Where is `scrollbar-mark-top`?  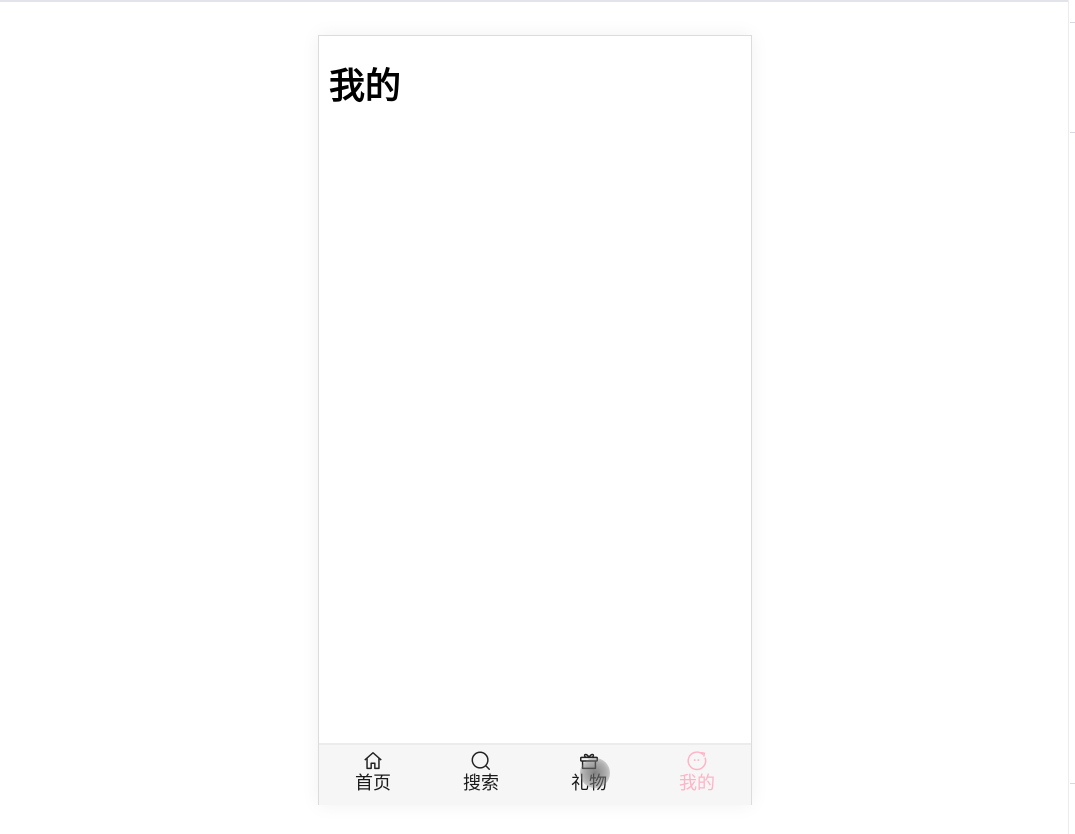 scrollbar-mark-top is located at coordinates (1072, 22).